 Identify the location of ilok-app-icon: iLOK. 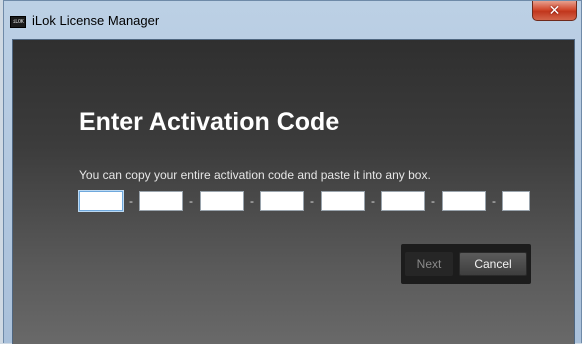
(18, 22).